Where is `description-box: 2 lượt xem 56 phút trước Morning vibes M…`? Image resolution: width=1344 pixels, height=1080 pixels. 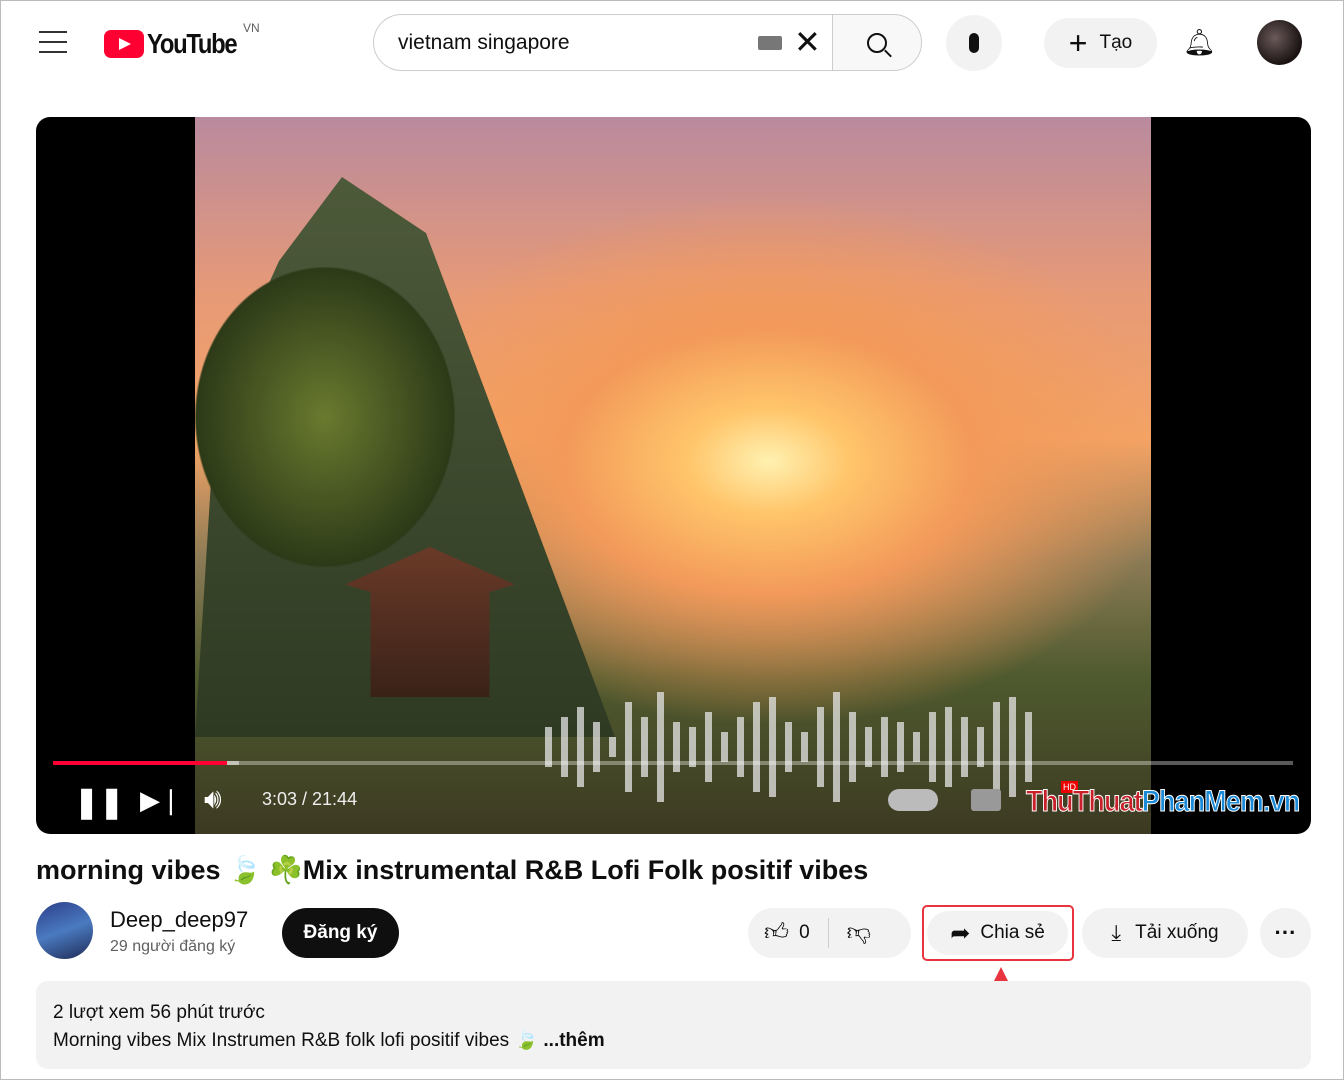
description-box: 2 lượt xem 56 phút trước Morning vibes M… is located at coordinates (673, 1025).